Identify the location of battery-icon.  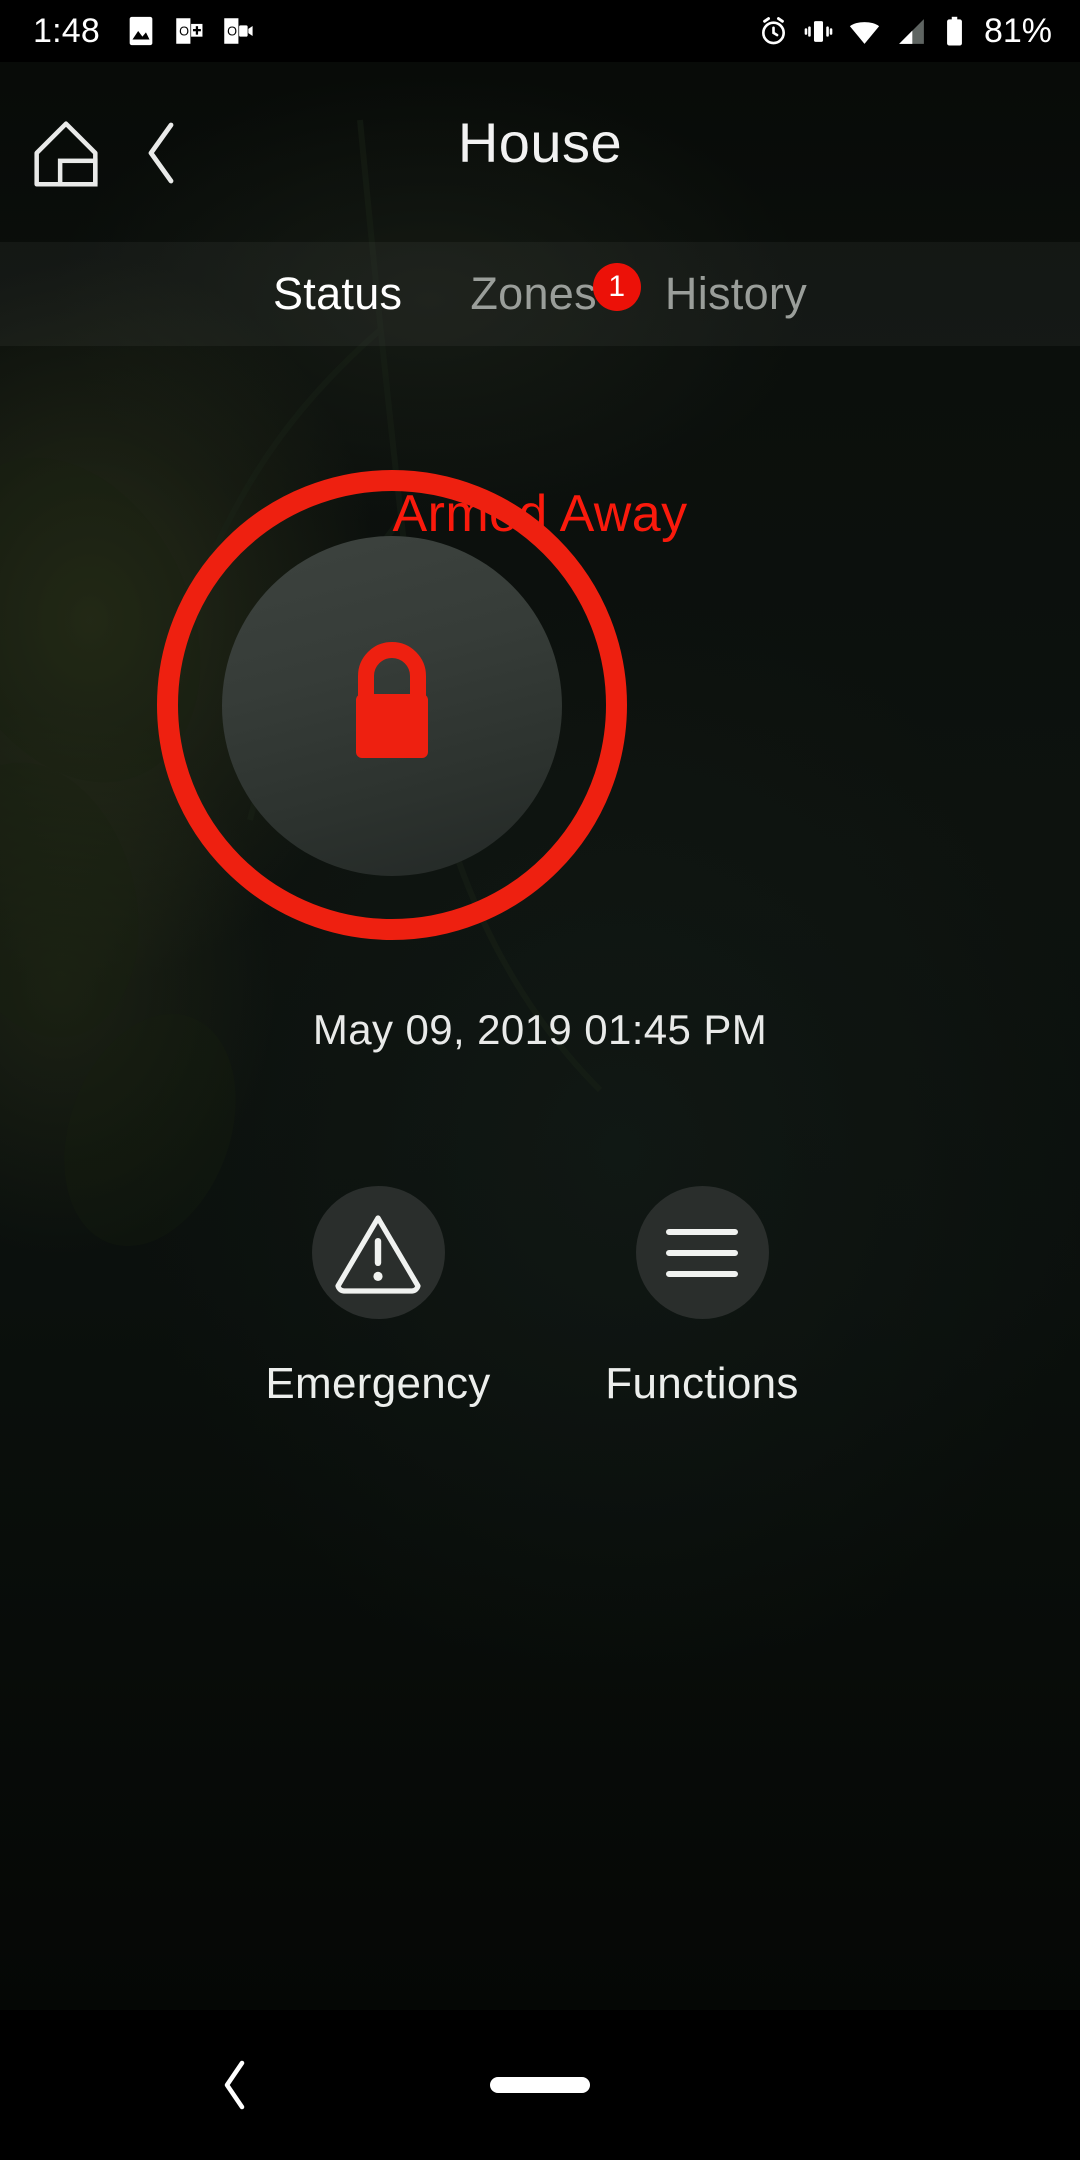
(954, 31).